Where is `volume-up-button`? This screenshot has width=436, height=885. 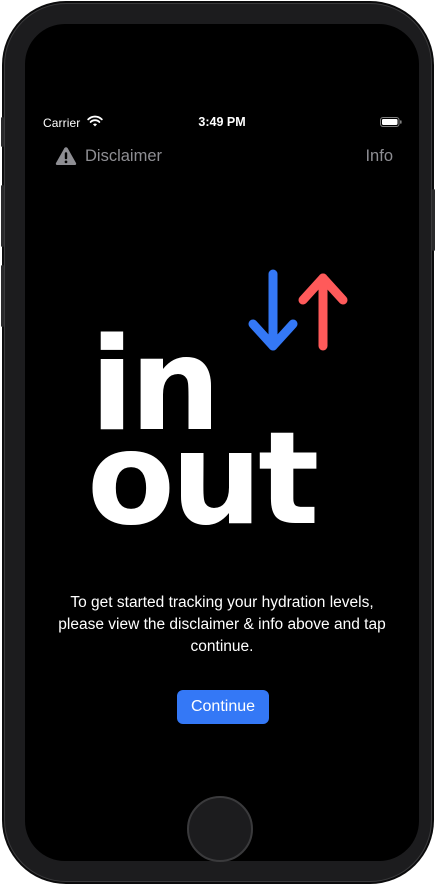
volume-up-button is located at coordinates (2, 216).